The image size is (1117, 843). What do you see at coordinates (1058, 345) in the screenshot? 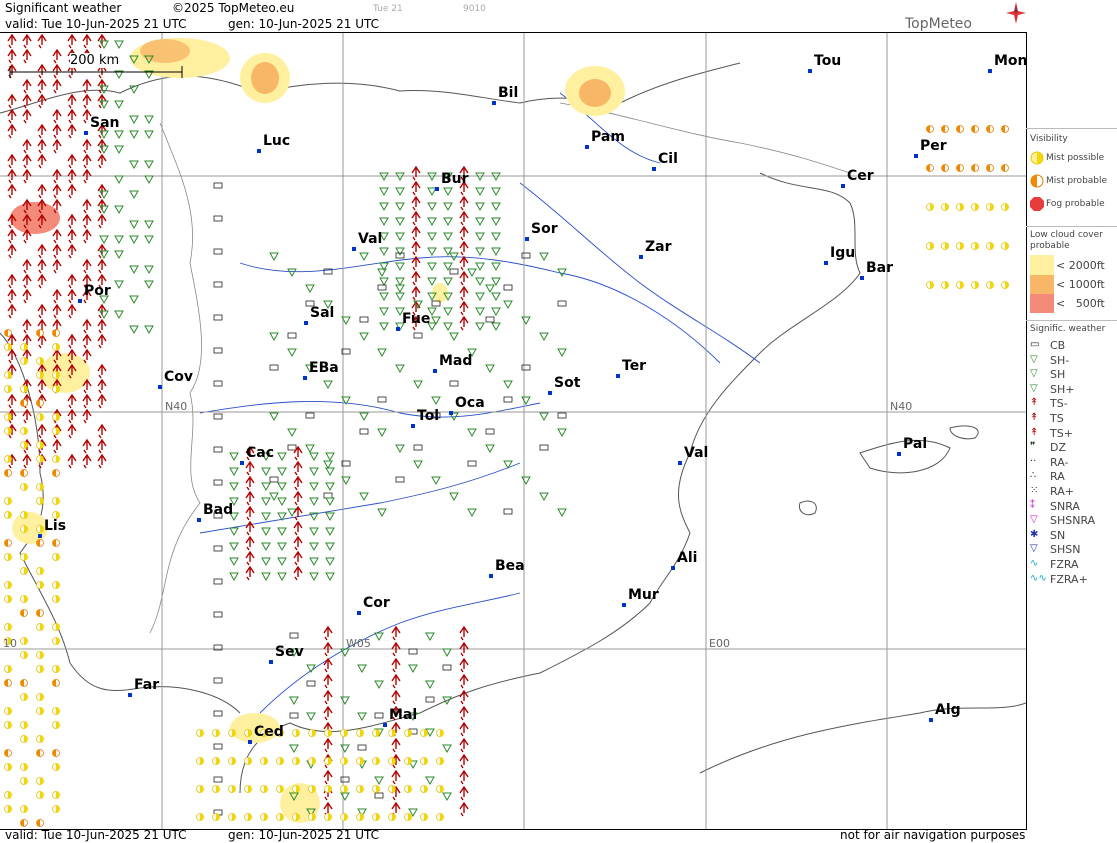
I see `legend-sigwx-label: CB` at bounding box center [1058, 345].